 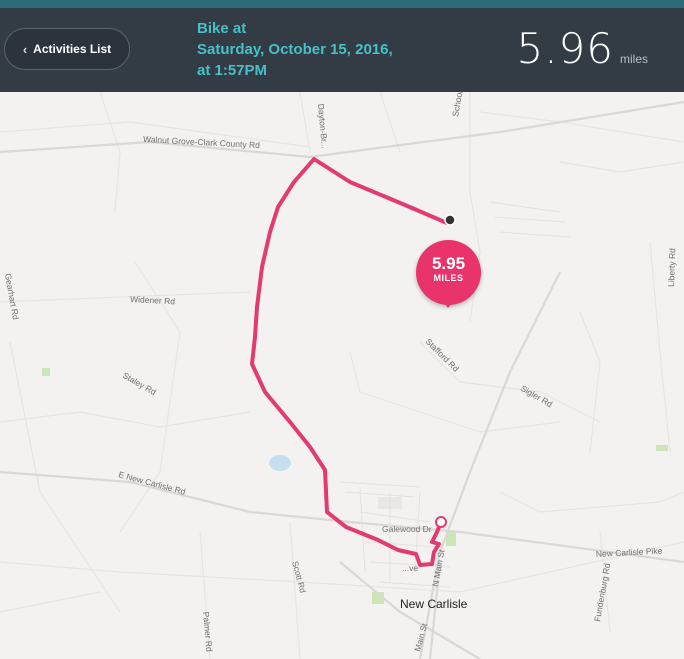 What do you see at coordinates (410, 568) in the screenshot?
I see `road-label: ...ve` at bounding box center [410, 568].